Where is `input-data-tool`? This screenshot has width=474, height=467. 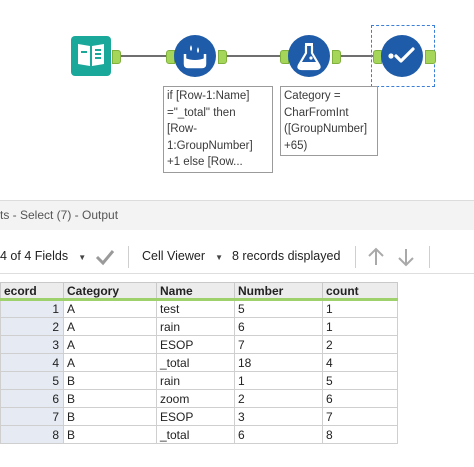
input-data-tool is located at coordinates (91, 56).